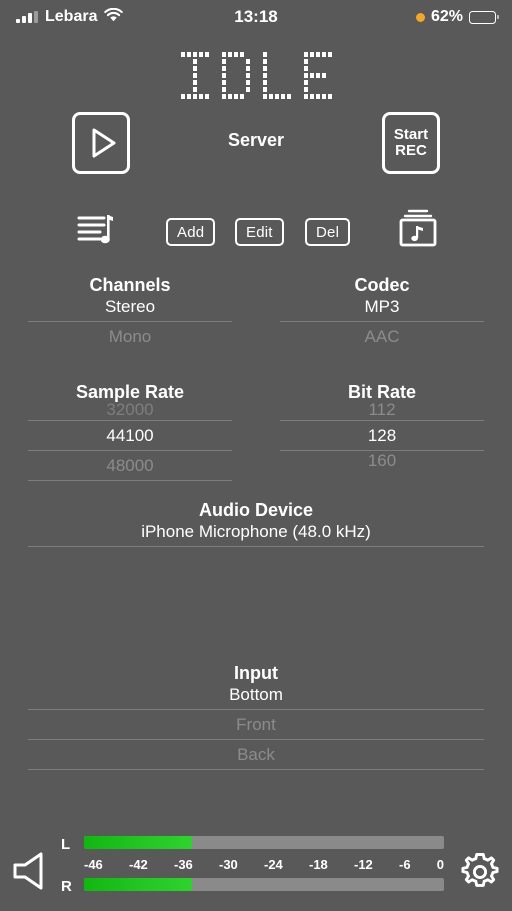 The height and width of the screenshot is (911, 512). I want to click on meter-tick: -12, so click(363, 864).